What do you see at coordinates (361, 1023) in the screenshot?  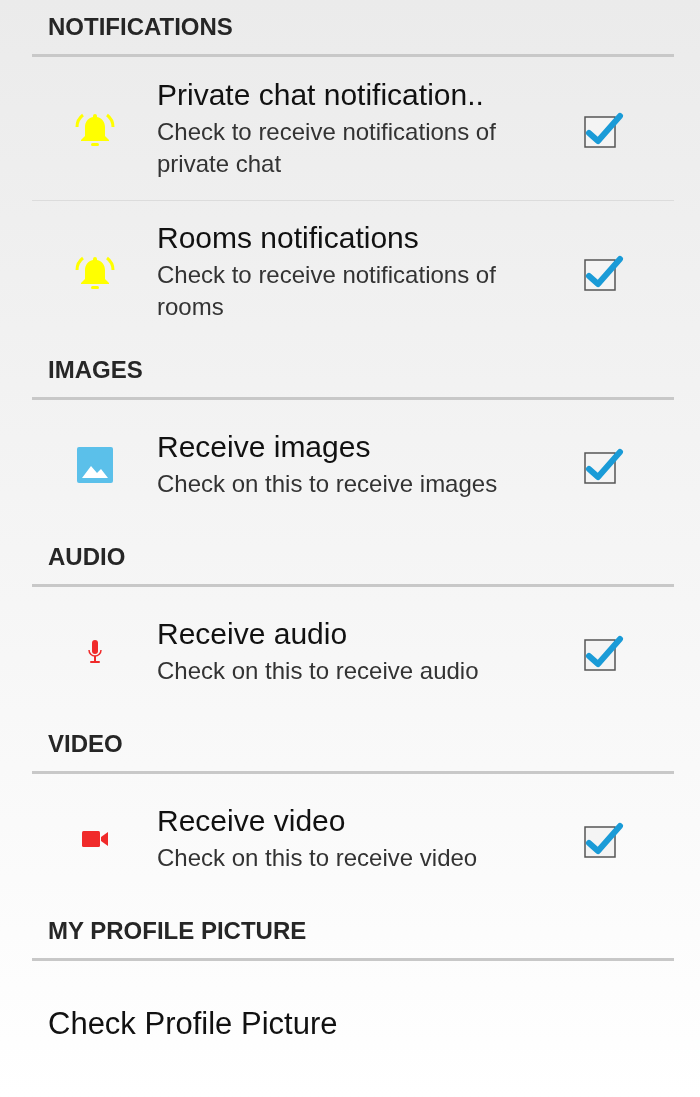 I see `setting-title: Check Profile Picture` at bounding box center [361, 1023].